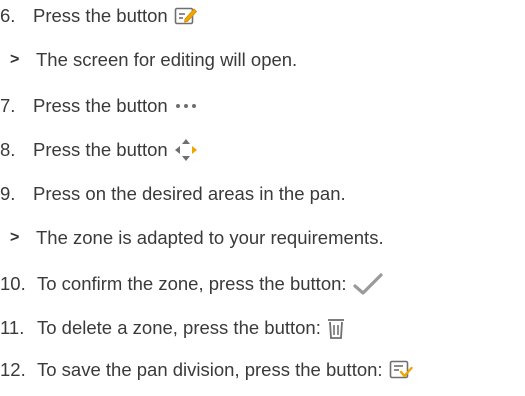 Image resolution: width=525 pixels, height=396 pixels. I want to click on step-7: 7. Press the button, so click(99, 106).